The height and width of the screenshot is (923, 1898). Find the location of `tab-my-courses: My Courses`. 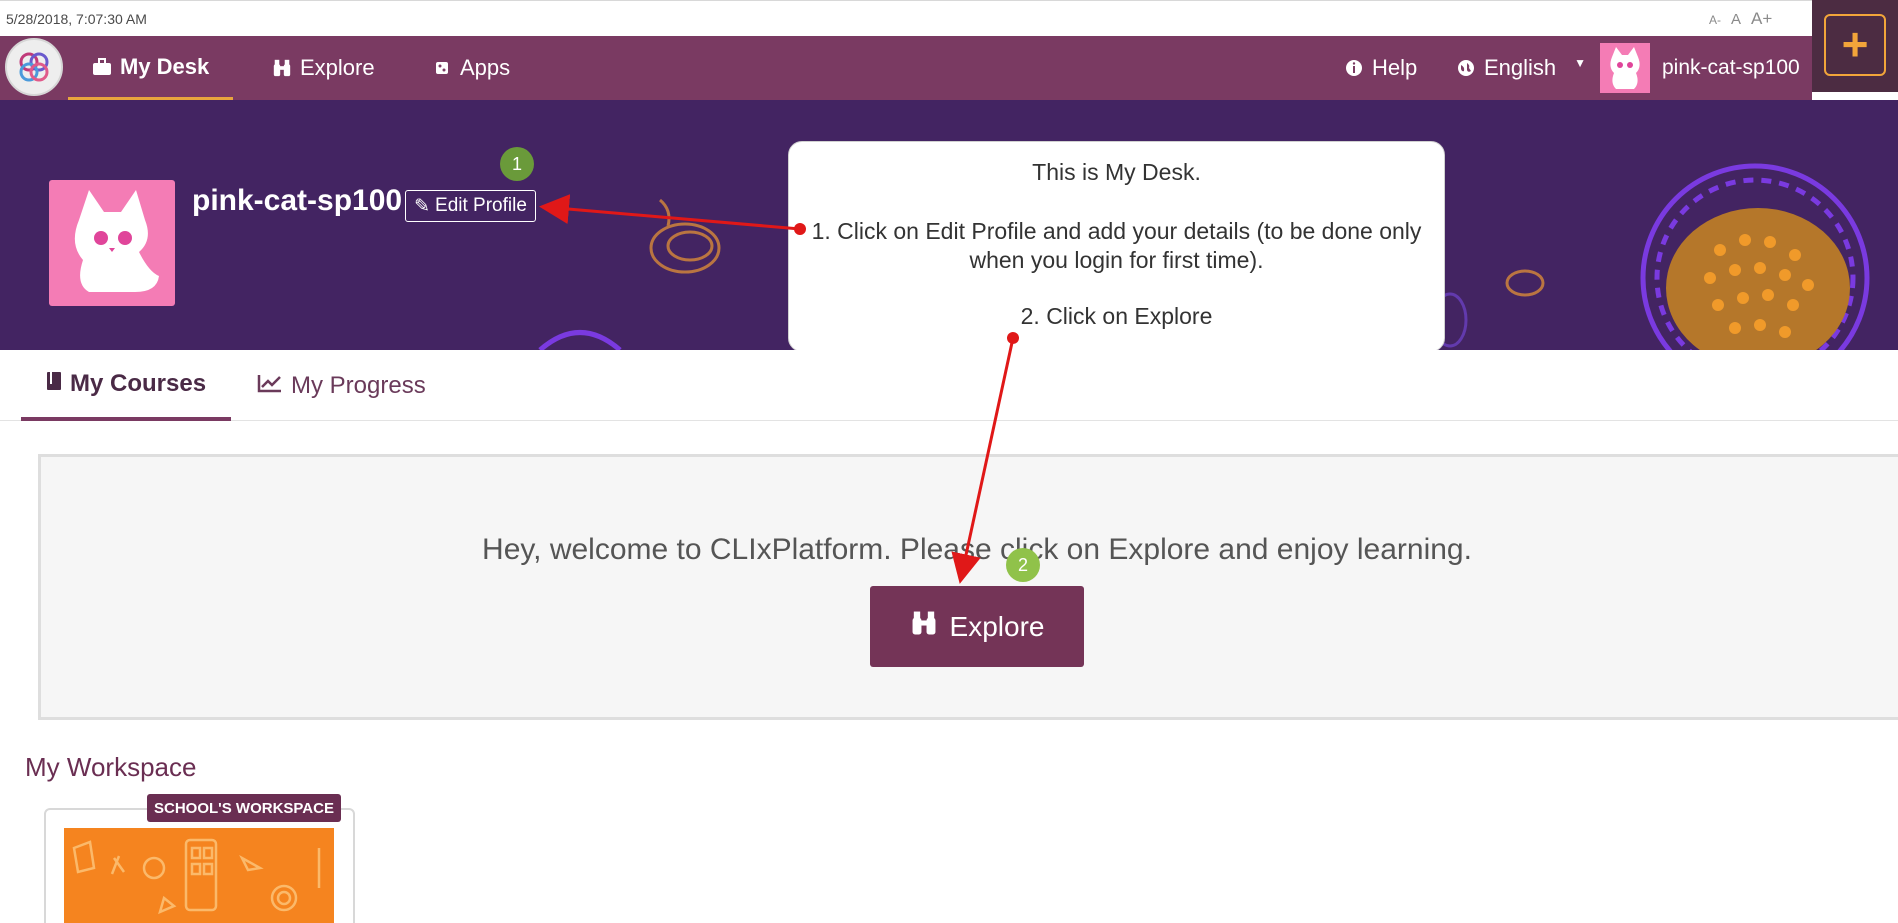

tab-my-courses: My Courses is located at coordinates (126, 385).